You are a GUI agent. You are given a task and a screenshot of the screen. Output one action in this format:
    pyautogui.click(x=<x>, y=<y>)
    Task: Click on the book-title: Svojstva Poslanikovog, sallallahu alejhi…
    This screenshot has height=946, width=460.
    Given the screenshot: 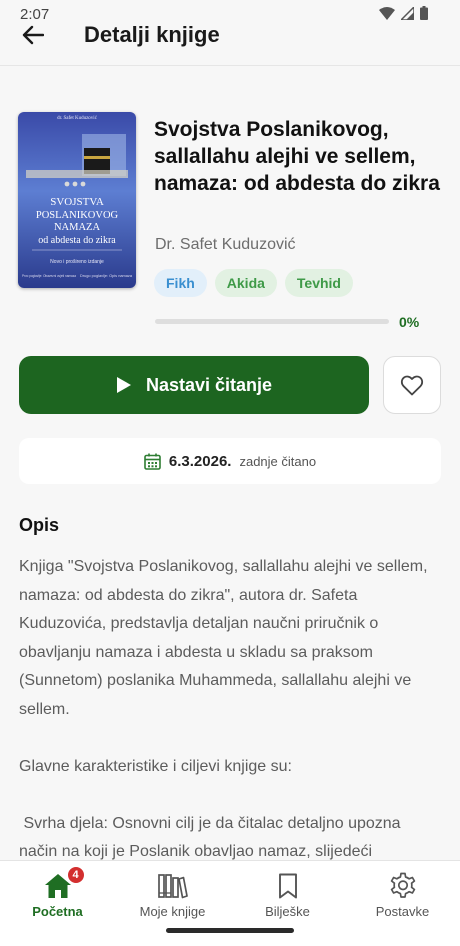 What is the action you would take?
    pyautogui.click(x=297, y=156)
    